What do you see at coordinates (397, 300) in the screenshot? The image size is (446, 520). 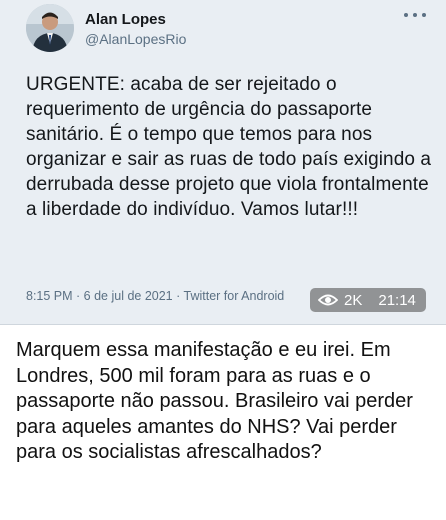 I see `video-duration: 21:14` at bounding box center [397, 300].